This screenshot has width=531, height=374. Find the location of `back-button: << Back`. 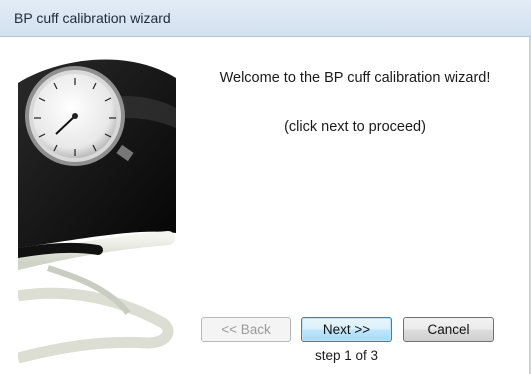

back-button: << Back is located at coordinates (246, 329).